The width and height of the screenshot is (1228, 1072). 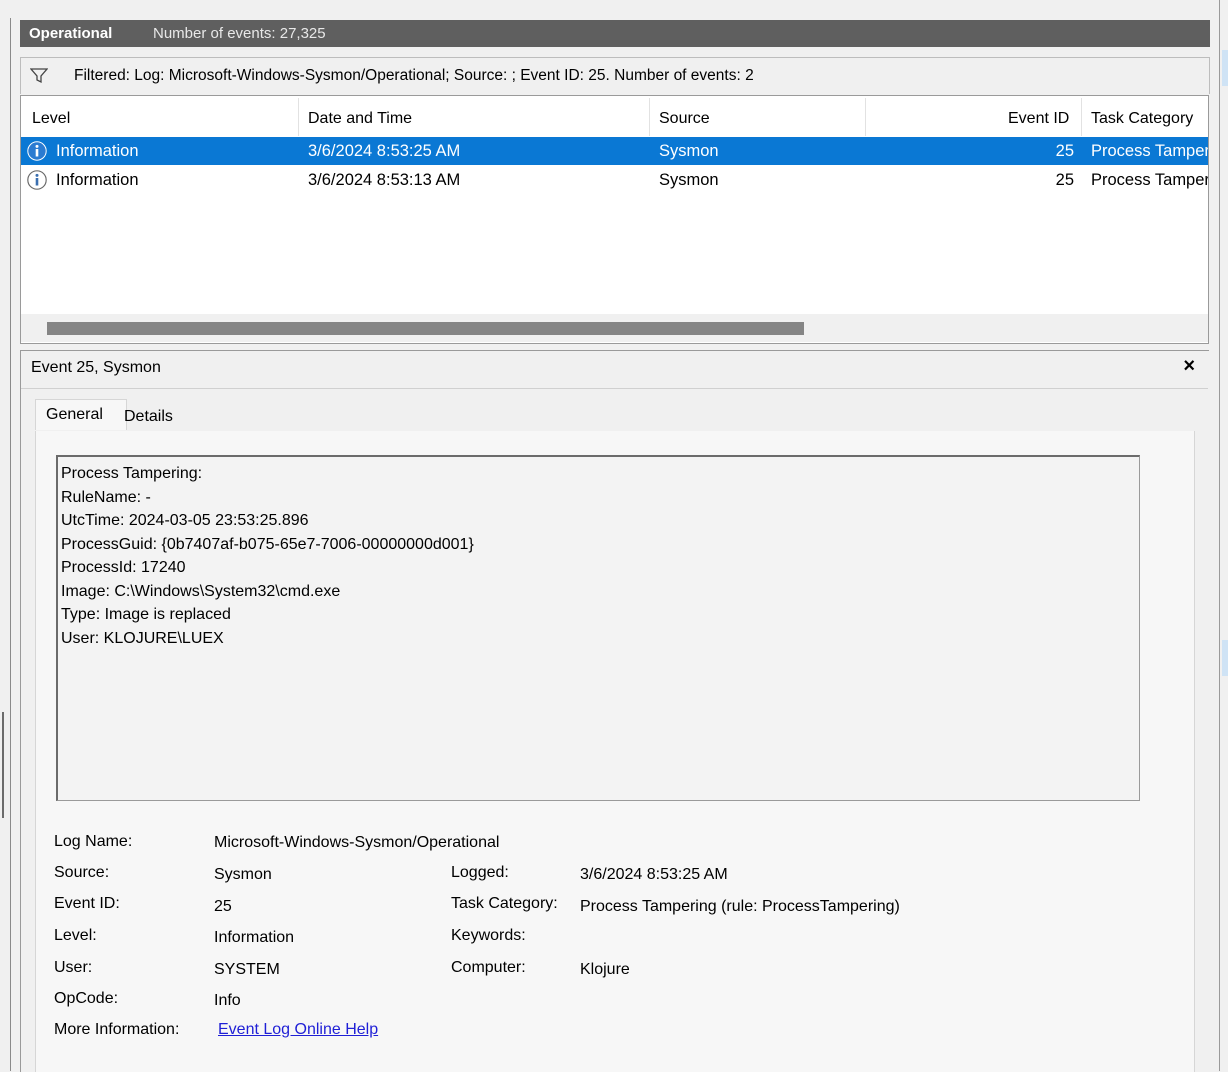 What do you see at coordinates (3, 765) in the screenshot?
I see `splitter-mark` at bounding box center [3, 765].